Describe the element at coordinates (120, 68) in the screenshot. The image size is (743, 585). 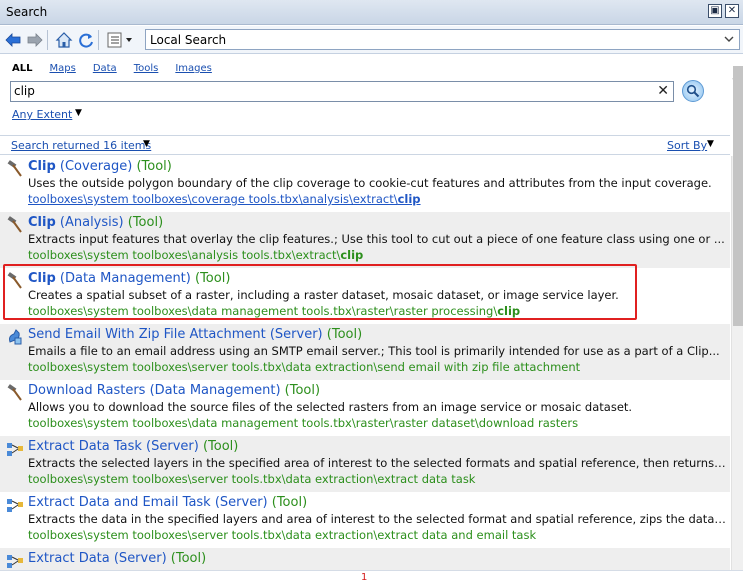
I see `search-tabs: ALL Maps Data Tools Images` at that location.